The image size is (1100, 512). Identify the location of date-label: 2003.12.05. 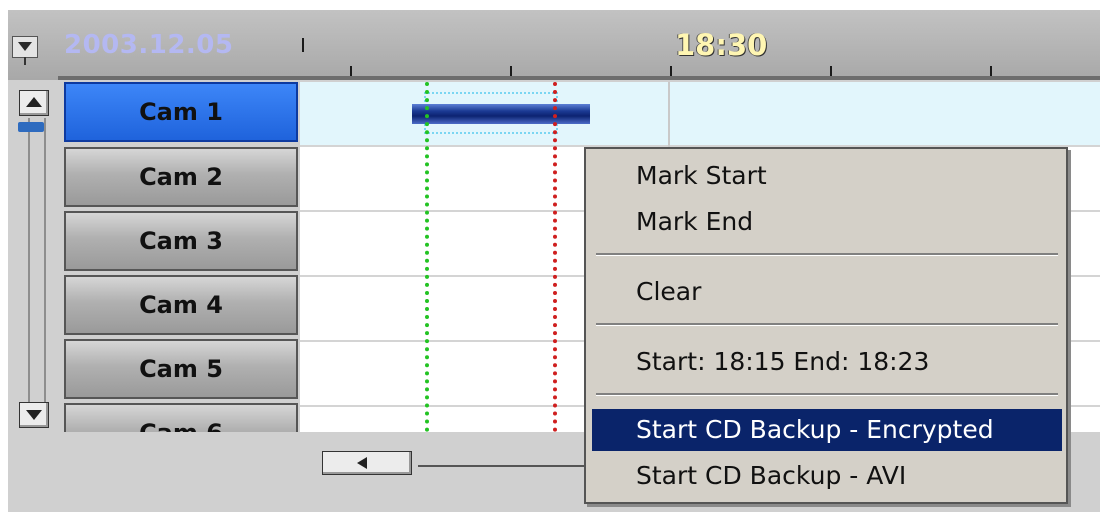
(149, 45).